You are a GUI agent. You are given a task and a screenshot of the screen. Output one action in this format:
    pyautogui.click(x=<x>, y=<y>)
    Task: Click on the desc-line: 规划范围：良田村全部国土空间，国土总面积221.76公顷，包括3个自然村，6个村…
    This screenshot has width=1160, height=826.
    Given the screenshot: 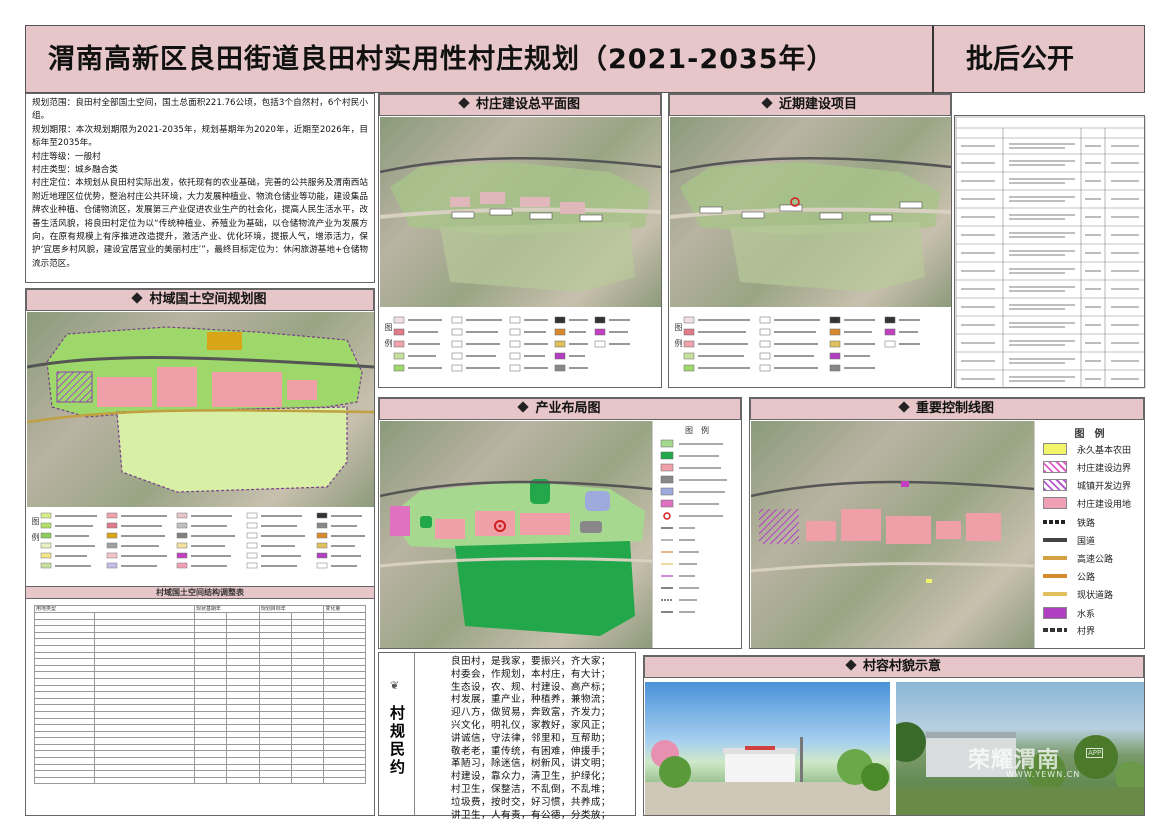 What is the action you would take?
    pyautogui.click(x=200, y=110)
    